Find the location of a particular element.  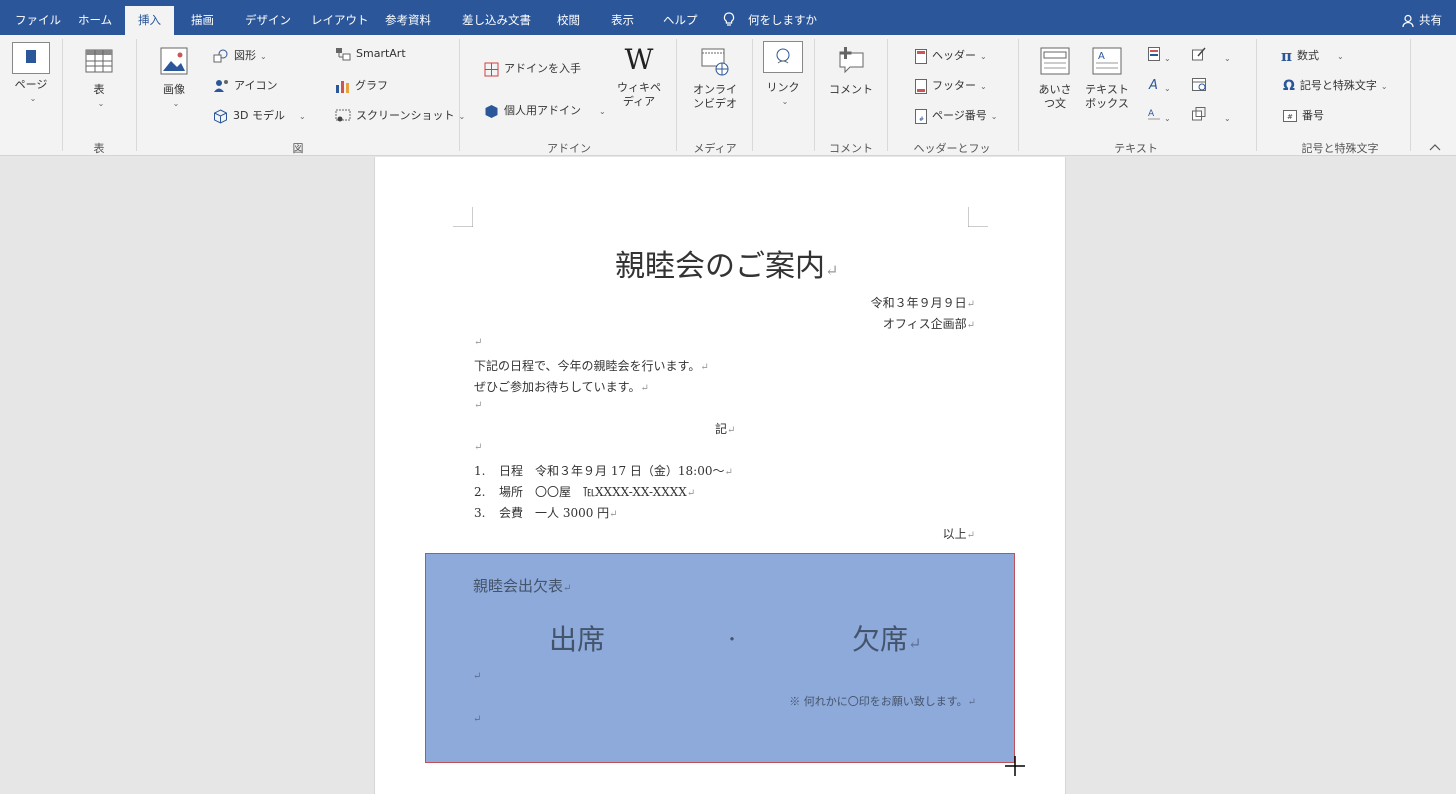

attendance-shape: 親睦会出欠表↵ 出席 ・ 欠席↵ ↵ ※ 何れかに〇印をお願い致します。↵ ↵ is located at coordinates (720, 658).